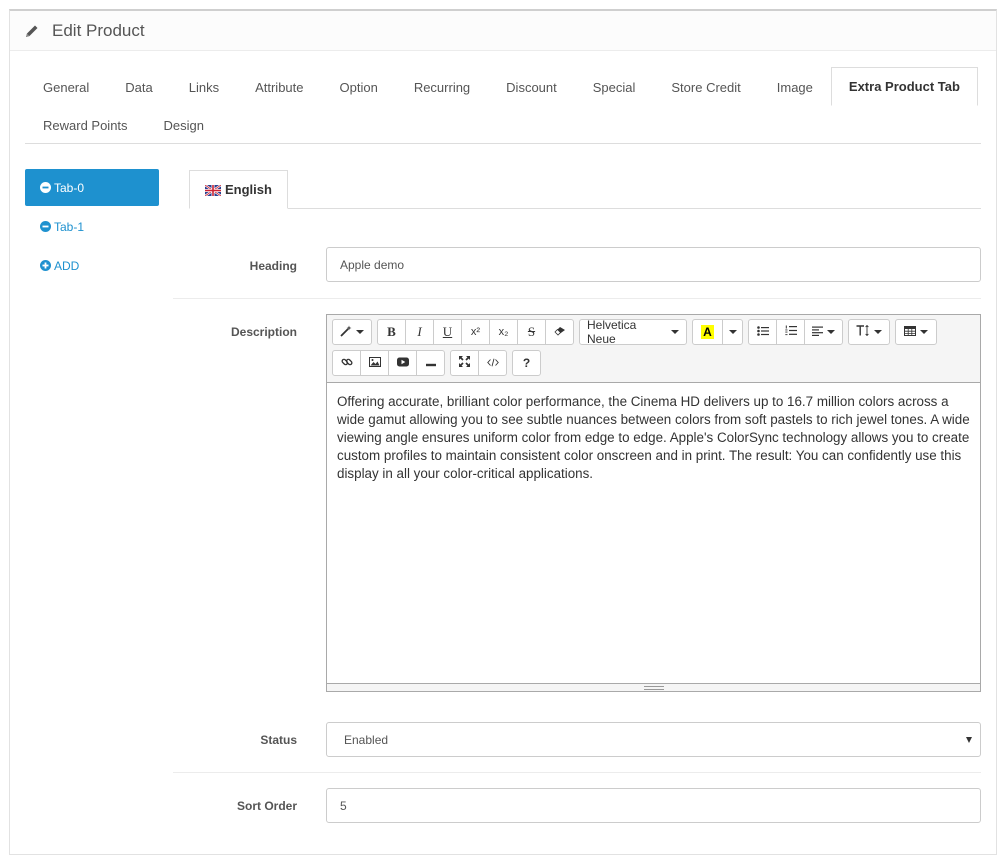 This screenshot has height=863, width=1007. I want to click on extra-tab-pills: Tab-0 Tab-1 ADD, so click(92, 227).